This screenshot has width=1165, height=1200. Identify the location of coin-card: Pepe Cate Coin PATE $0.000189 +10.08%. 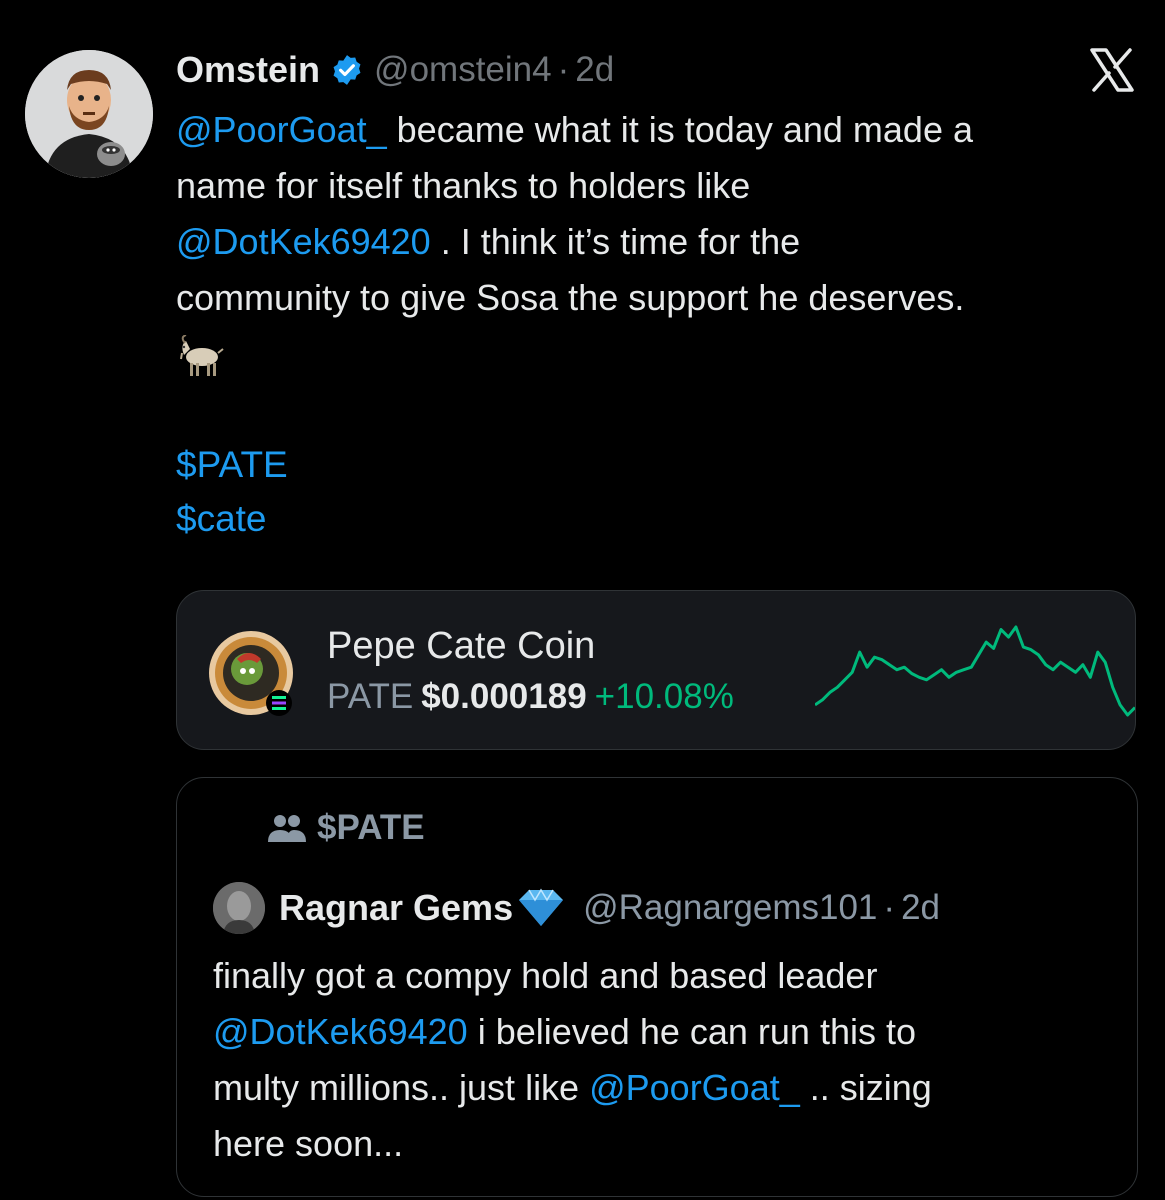
(656, 670).